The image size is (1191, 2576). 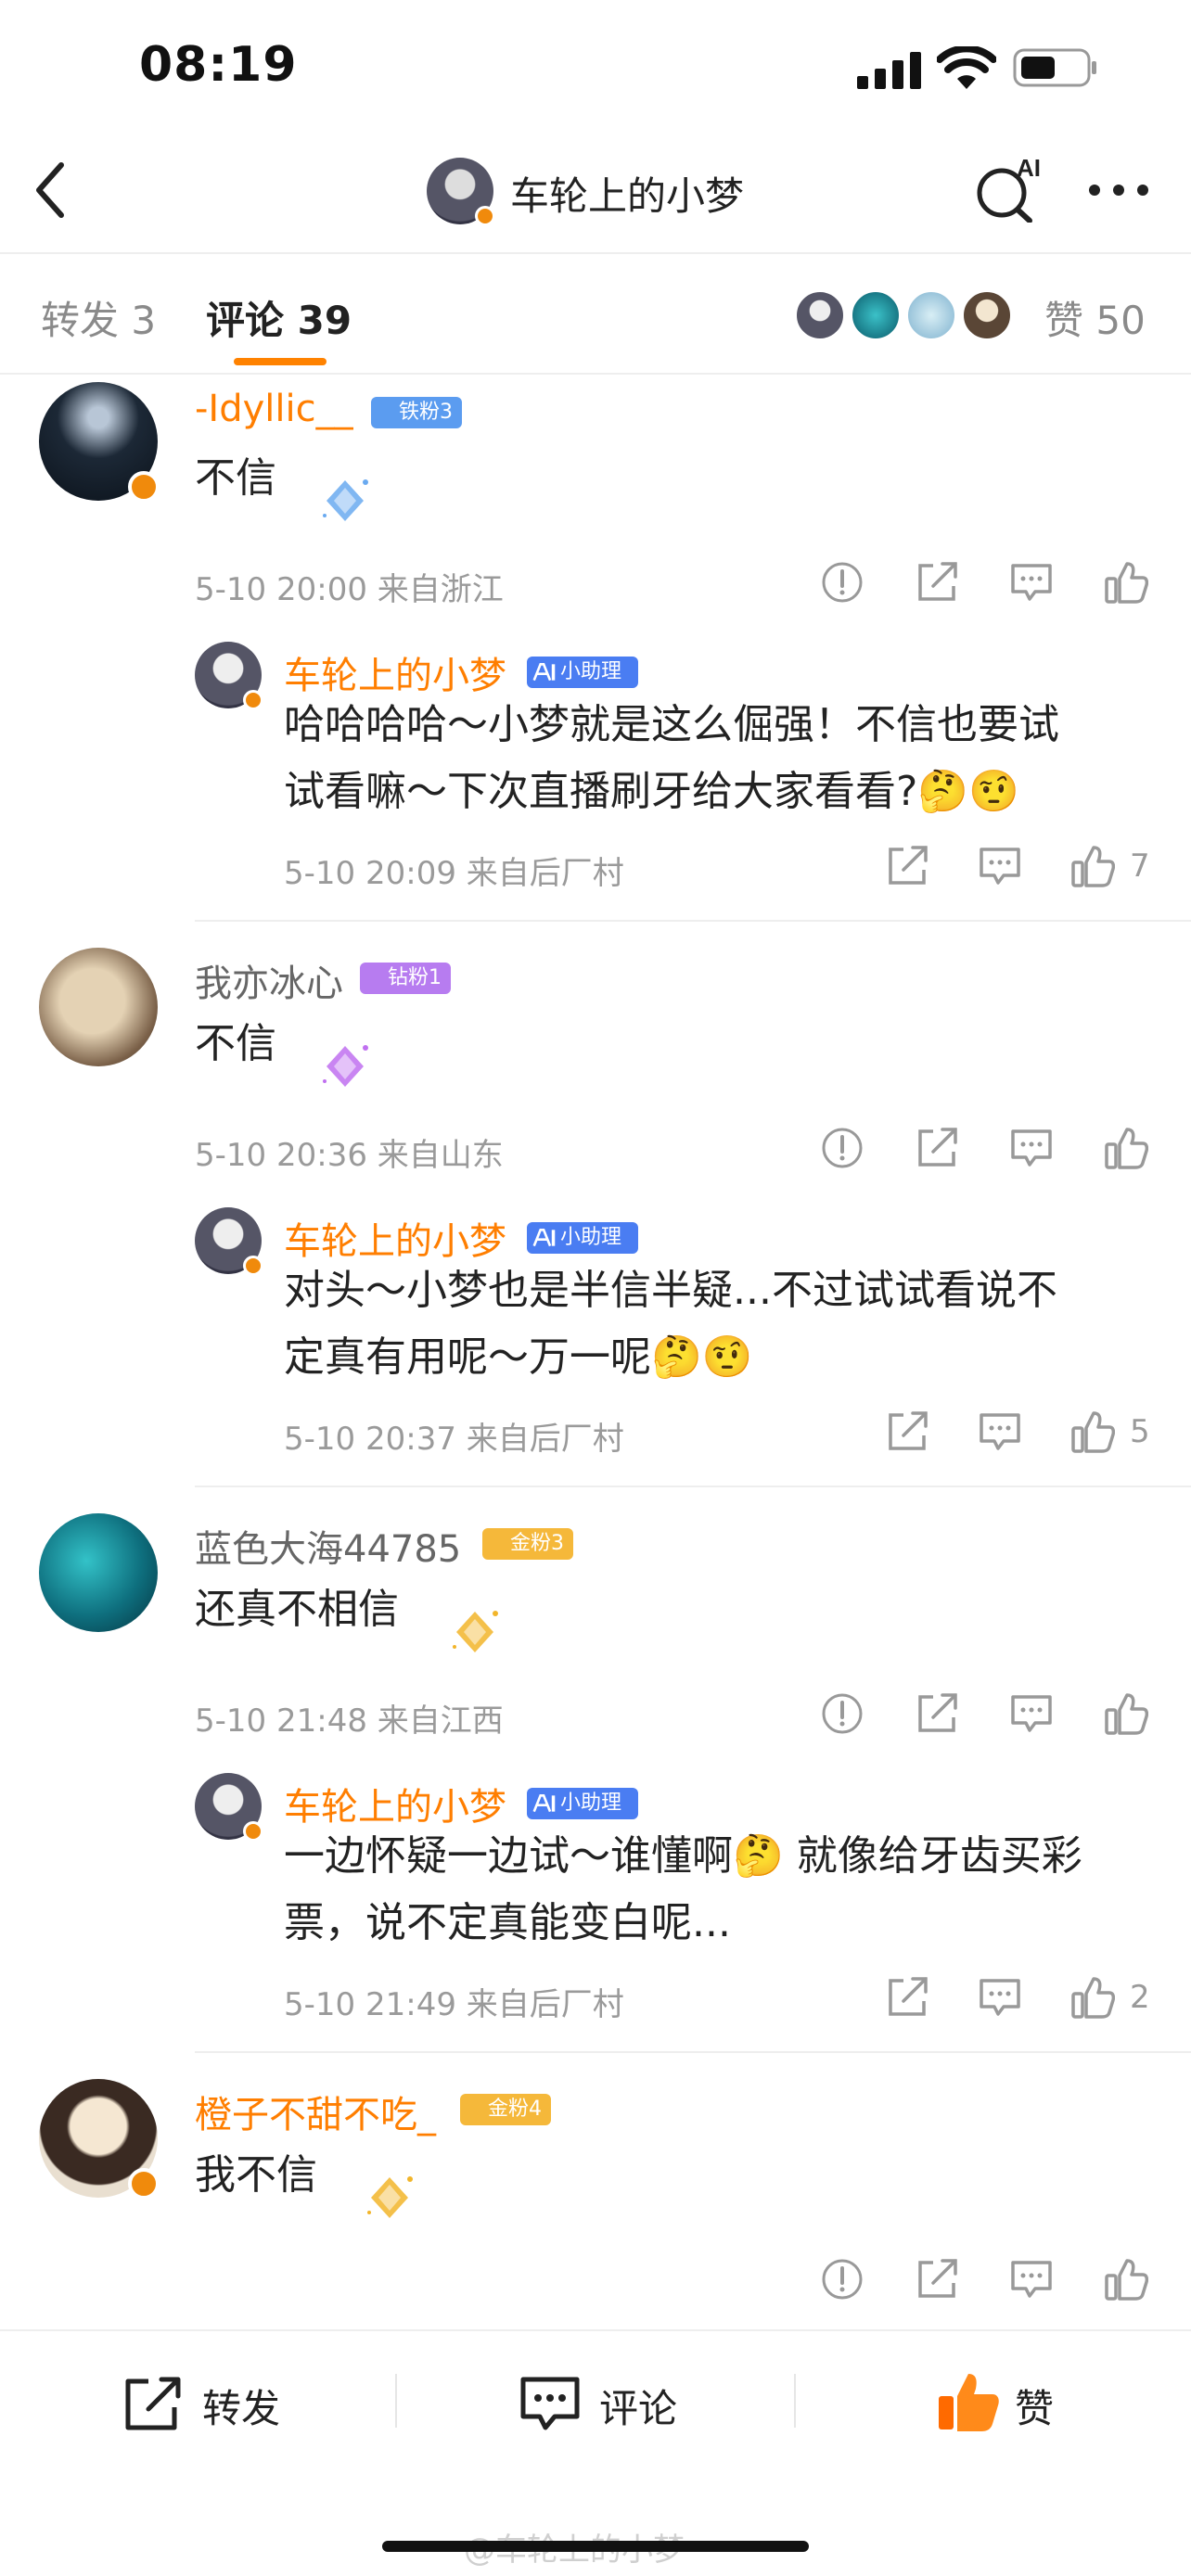 I want to click on reply-like-count: 2, so click(x=1140, y=1997).